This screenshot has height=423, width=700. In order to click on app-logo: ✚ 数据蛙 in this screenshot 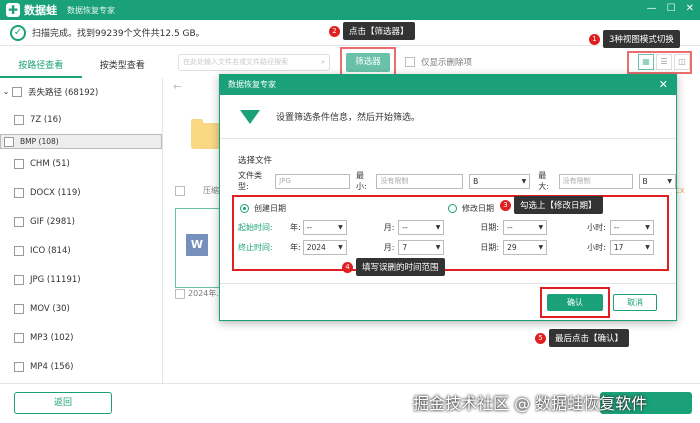, I will do `click(36, 10)`.